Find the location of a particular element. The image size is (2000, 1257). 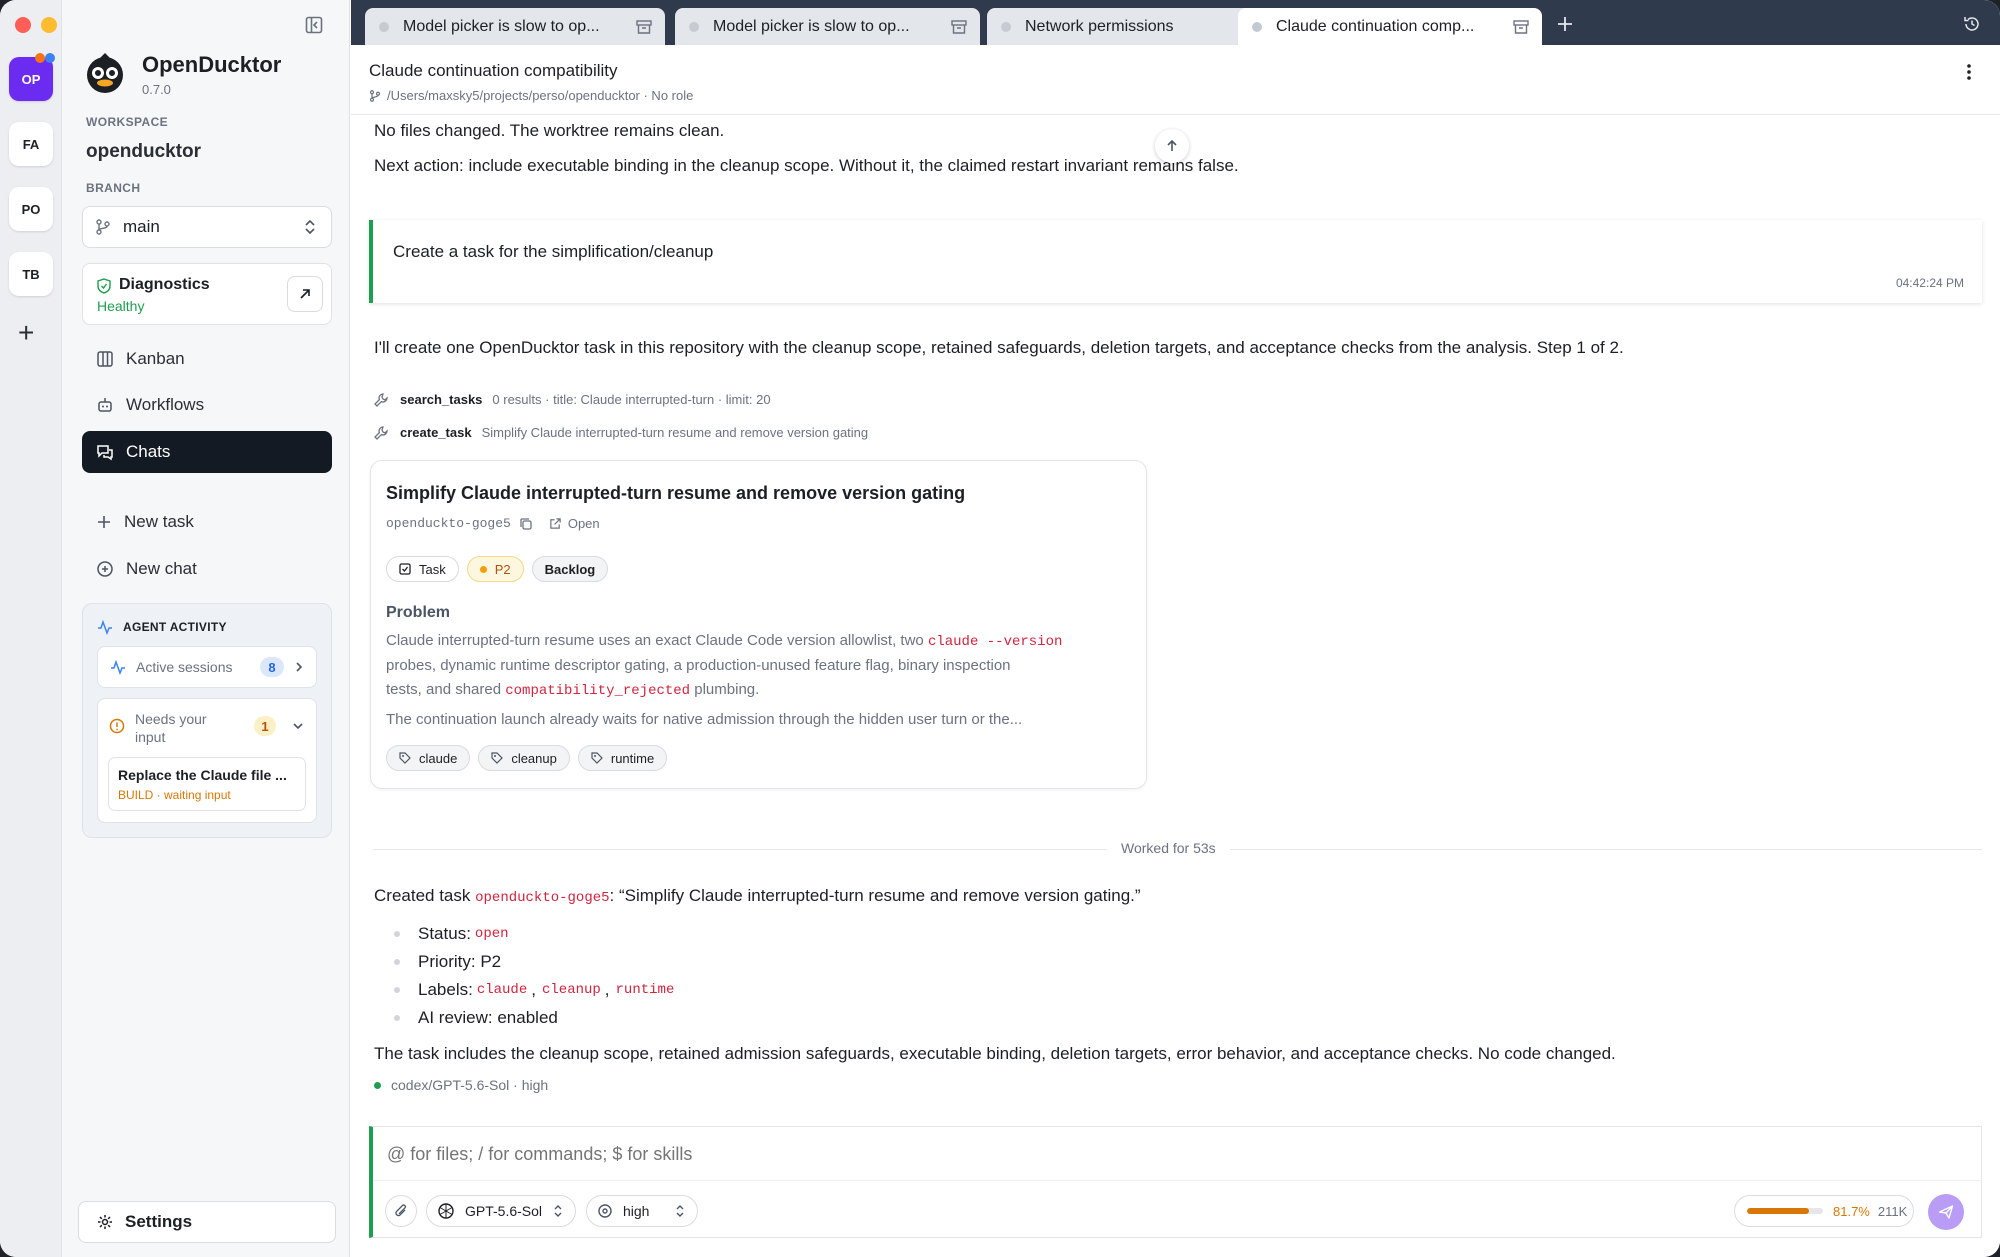

context-percent: 81.7% is located at coordinates (1851, 1211).